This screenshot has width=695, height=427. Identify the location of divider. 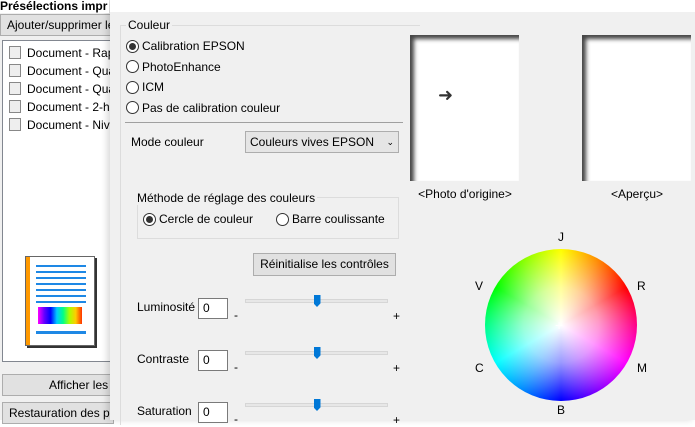
(264, 122).